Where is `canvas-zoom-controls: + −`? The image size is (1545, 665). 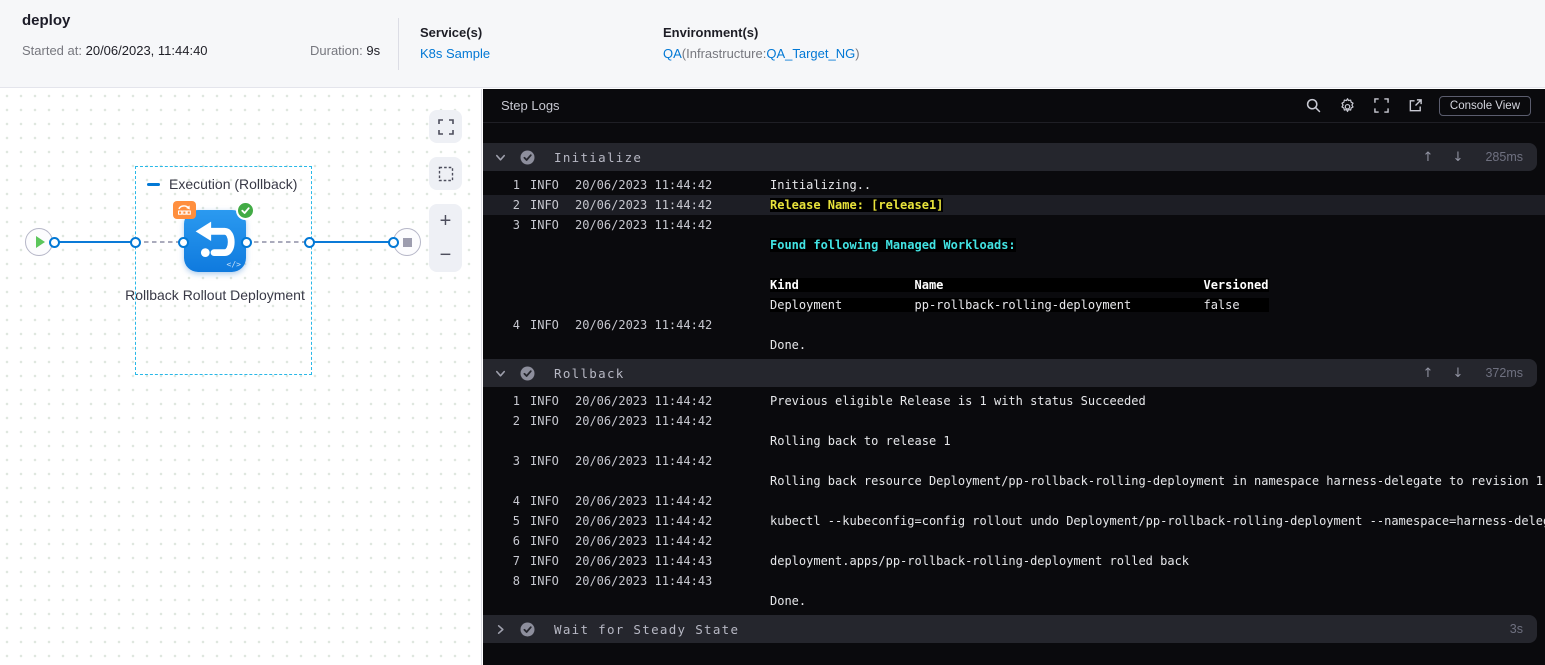
canvas-zoom-controls: + − is located at coordinates (445, 238).